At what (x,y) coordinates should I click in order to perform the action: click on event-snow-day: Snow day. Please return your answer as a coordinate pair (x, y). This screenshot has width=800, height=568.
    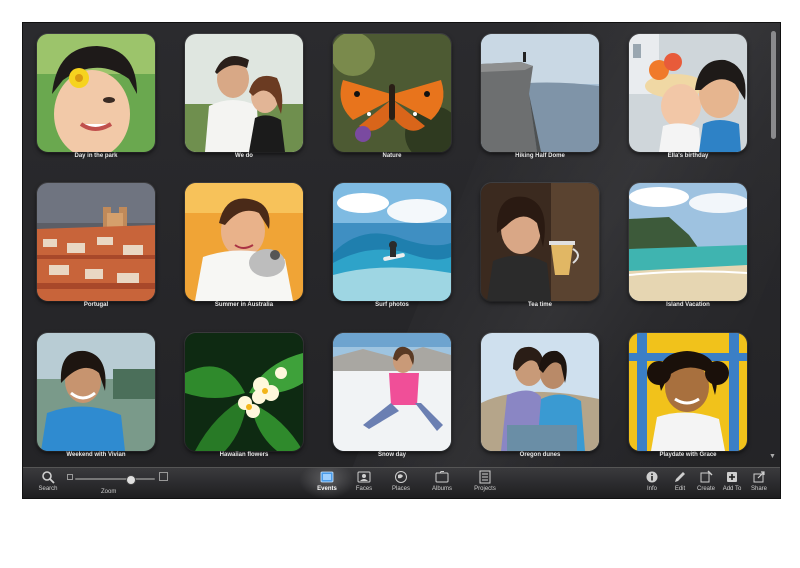
    Looking at the image, I should click on (392, 397).